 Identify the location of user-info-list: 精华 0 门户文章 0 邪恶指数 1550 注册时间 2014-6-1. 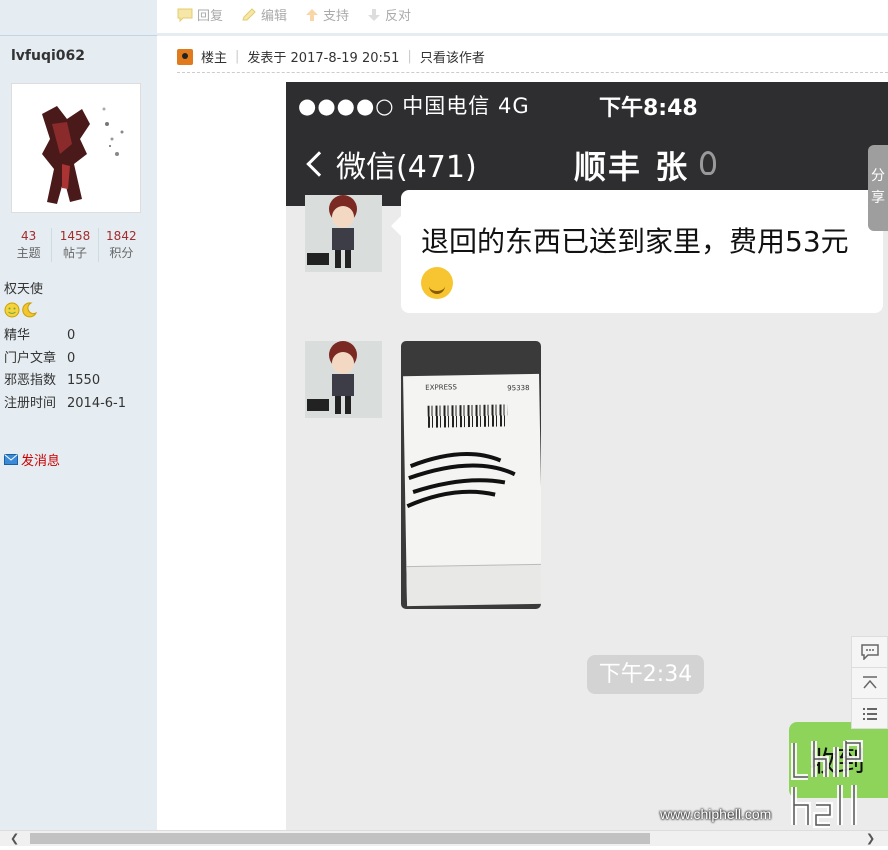
(65, 370).